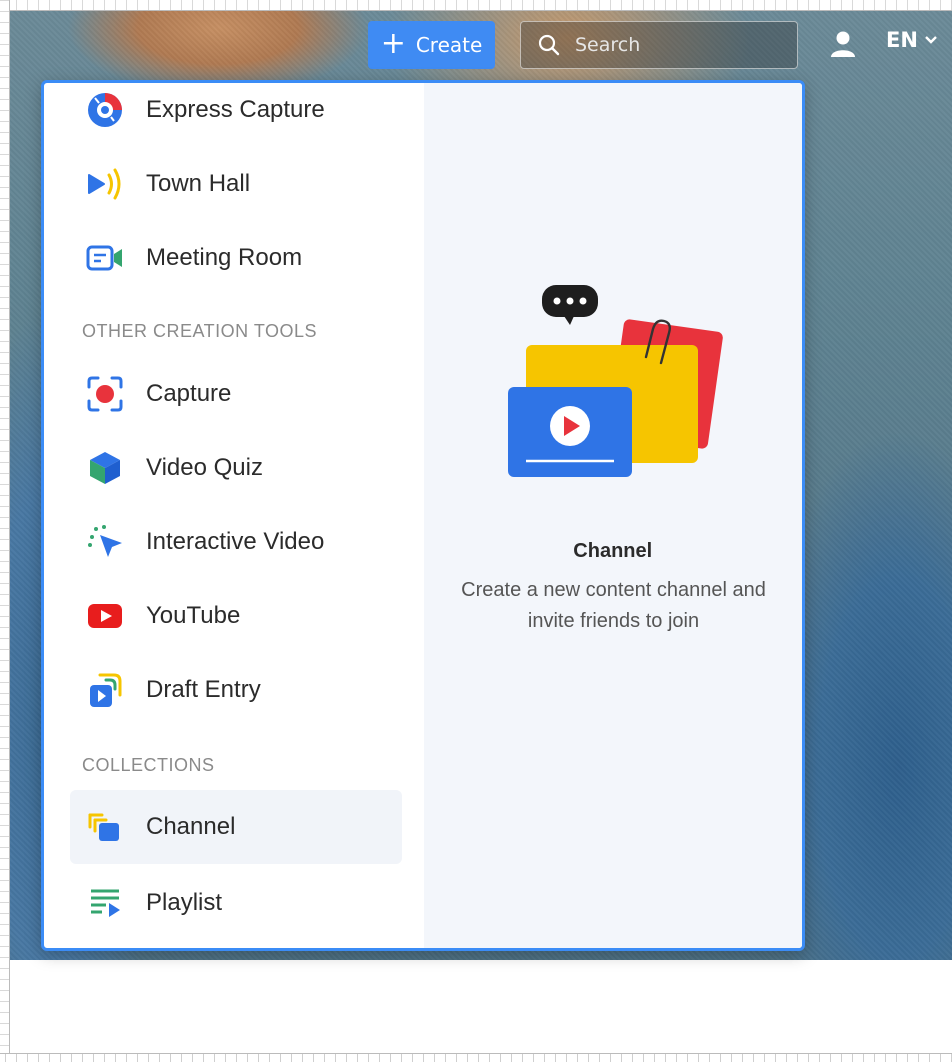 Image resolution: width=952 pixels, height=1062 pixels. What do you see at coordinates (931, 40) in the screenshot?
I see `chevron-down-icon` at bounding box center [931, 40].